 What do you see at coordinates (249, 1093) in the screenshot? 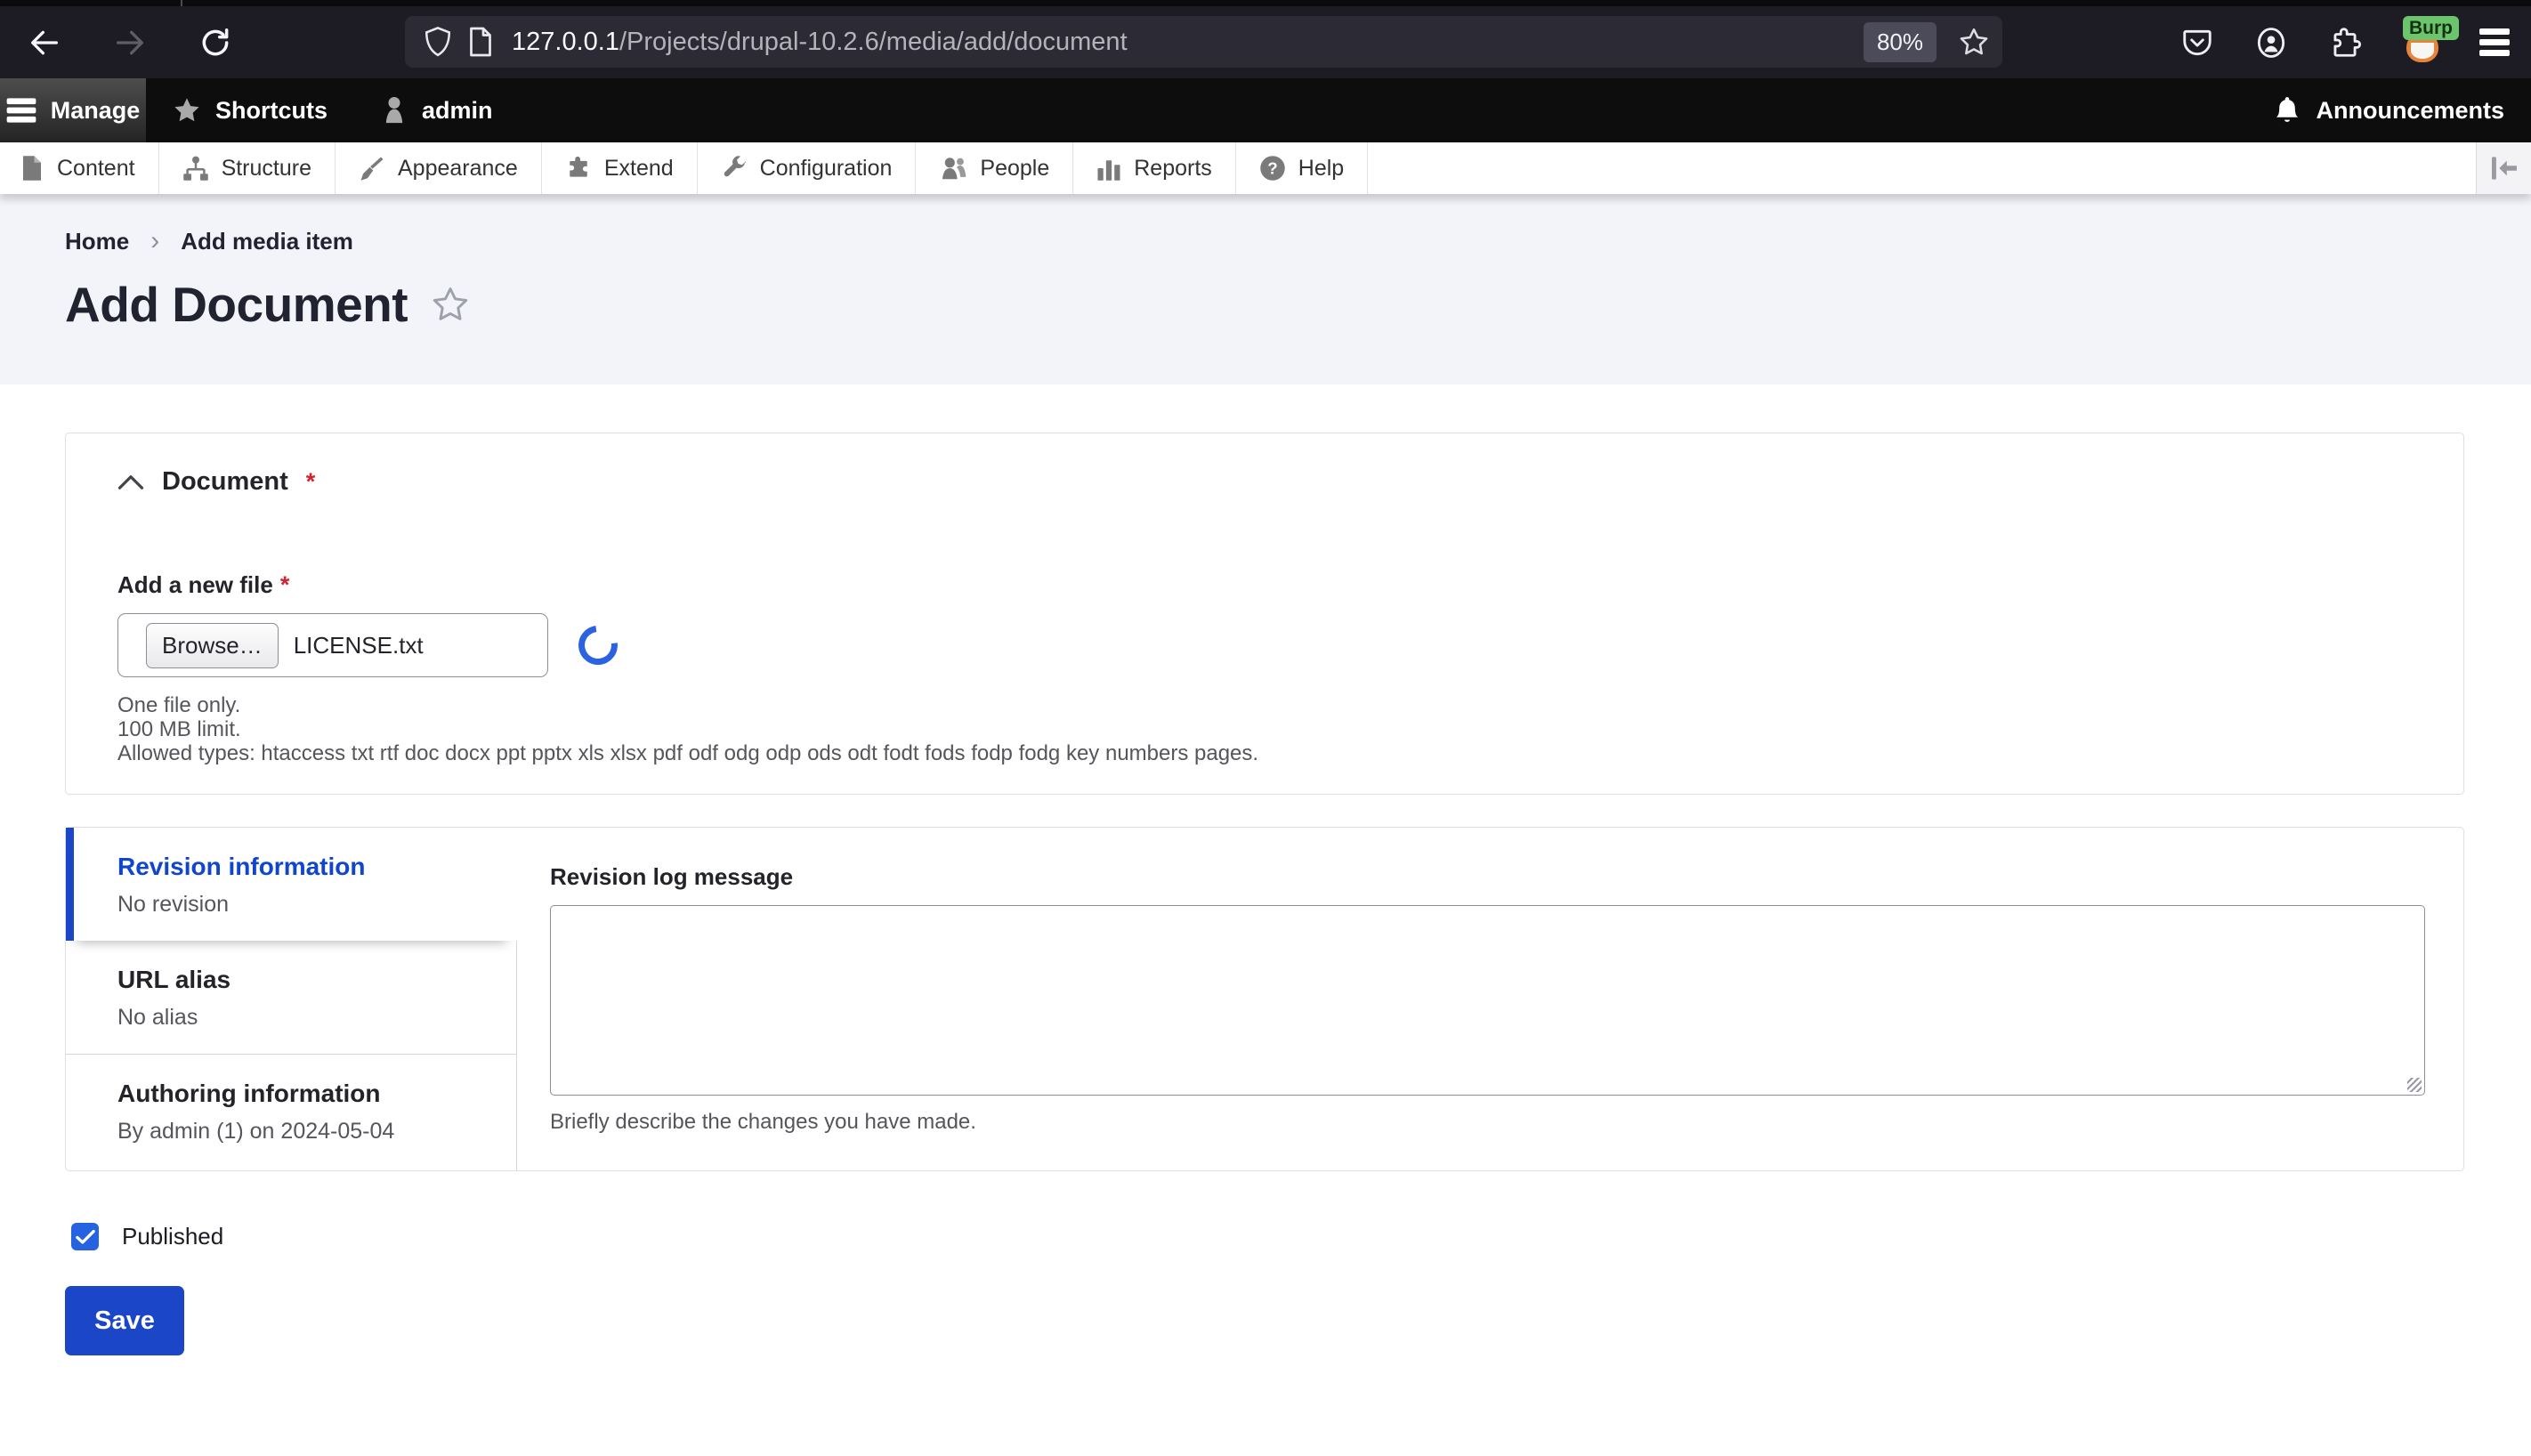
I see `tab-label: Authoring information` at bounding box center [249, 1093].